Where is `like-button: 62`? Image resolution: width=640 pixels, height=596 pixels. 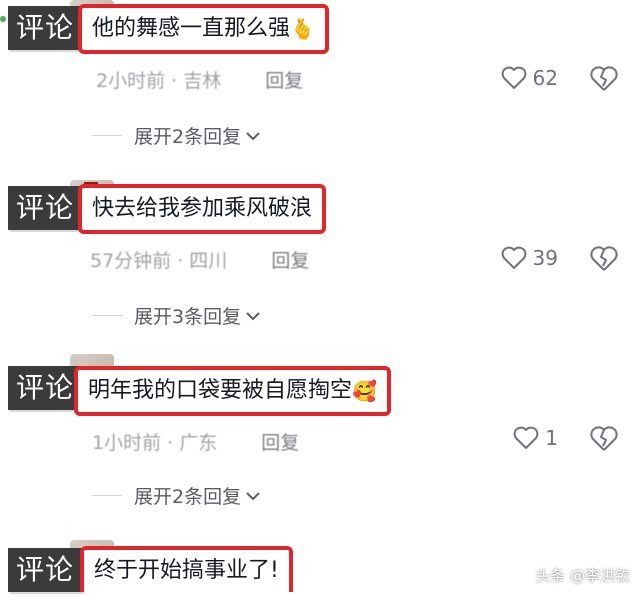 like-button: 62 is located at coordinates (529, 78).